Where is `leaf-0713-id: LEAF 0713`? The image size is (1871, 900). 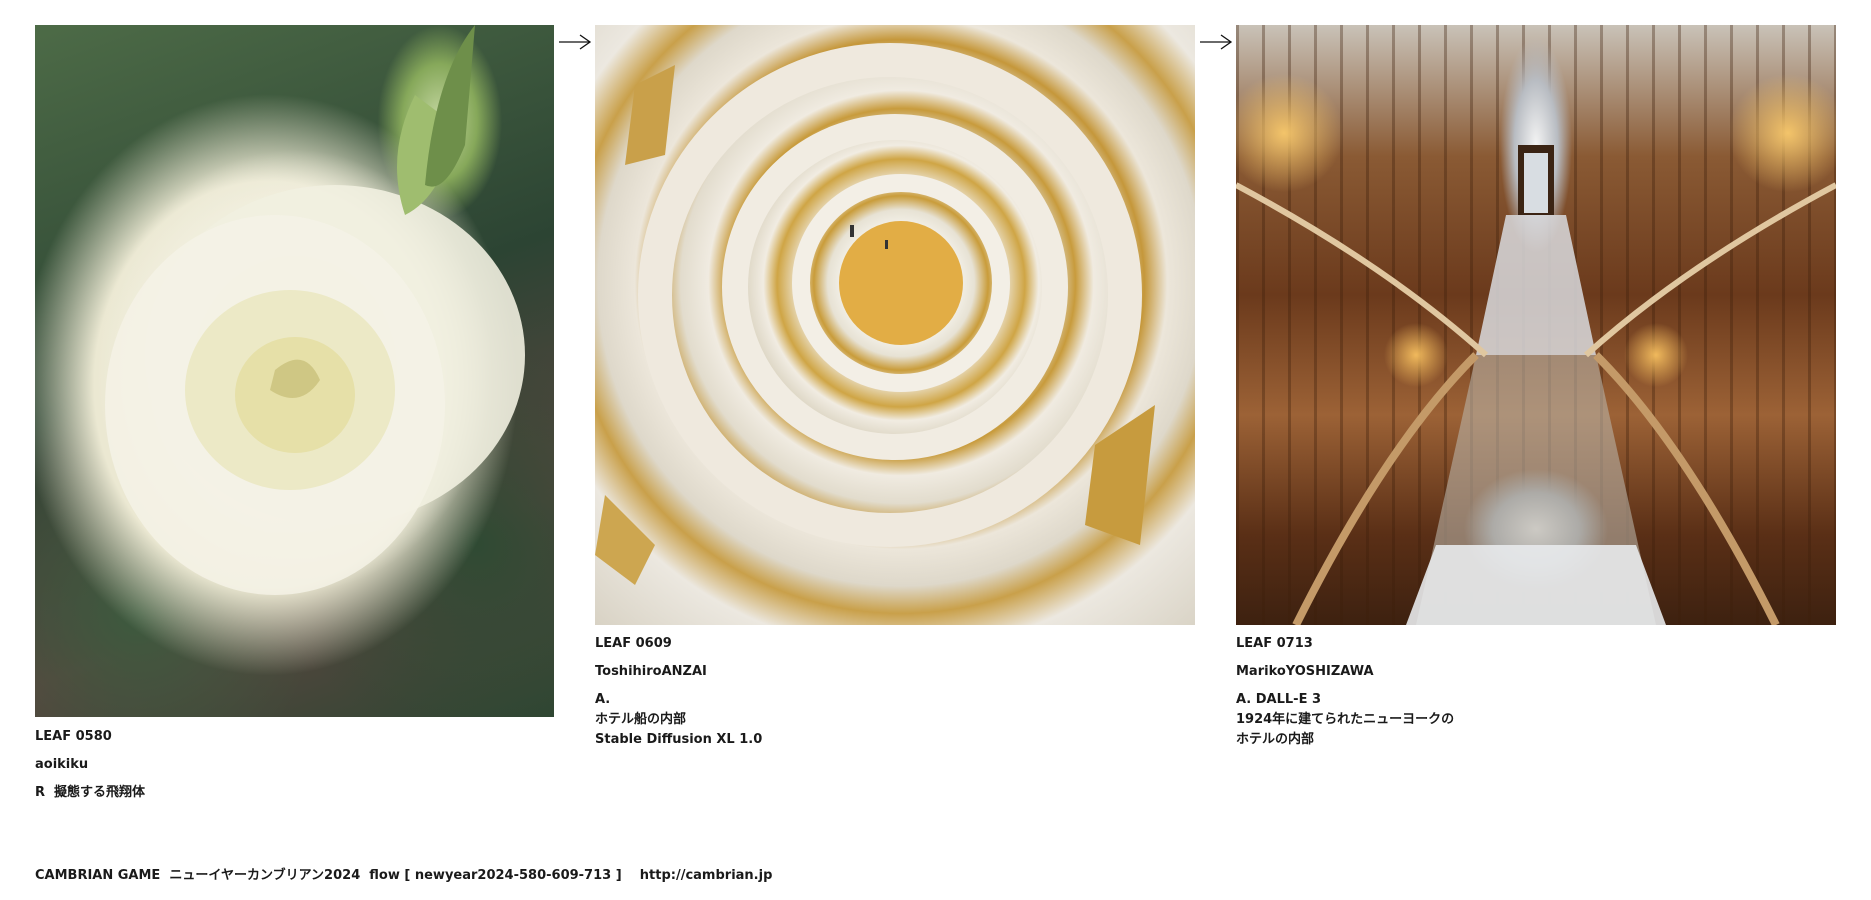 leaf-0713-id: LEAF 0713 is located at coordinates (1274, 643).